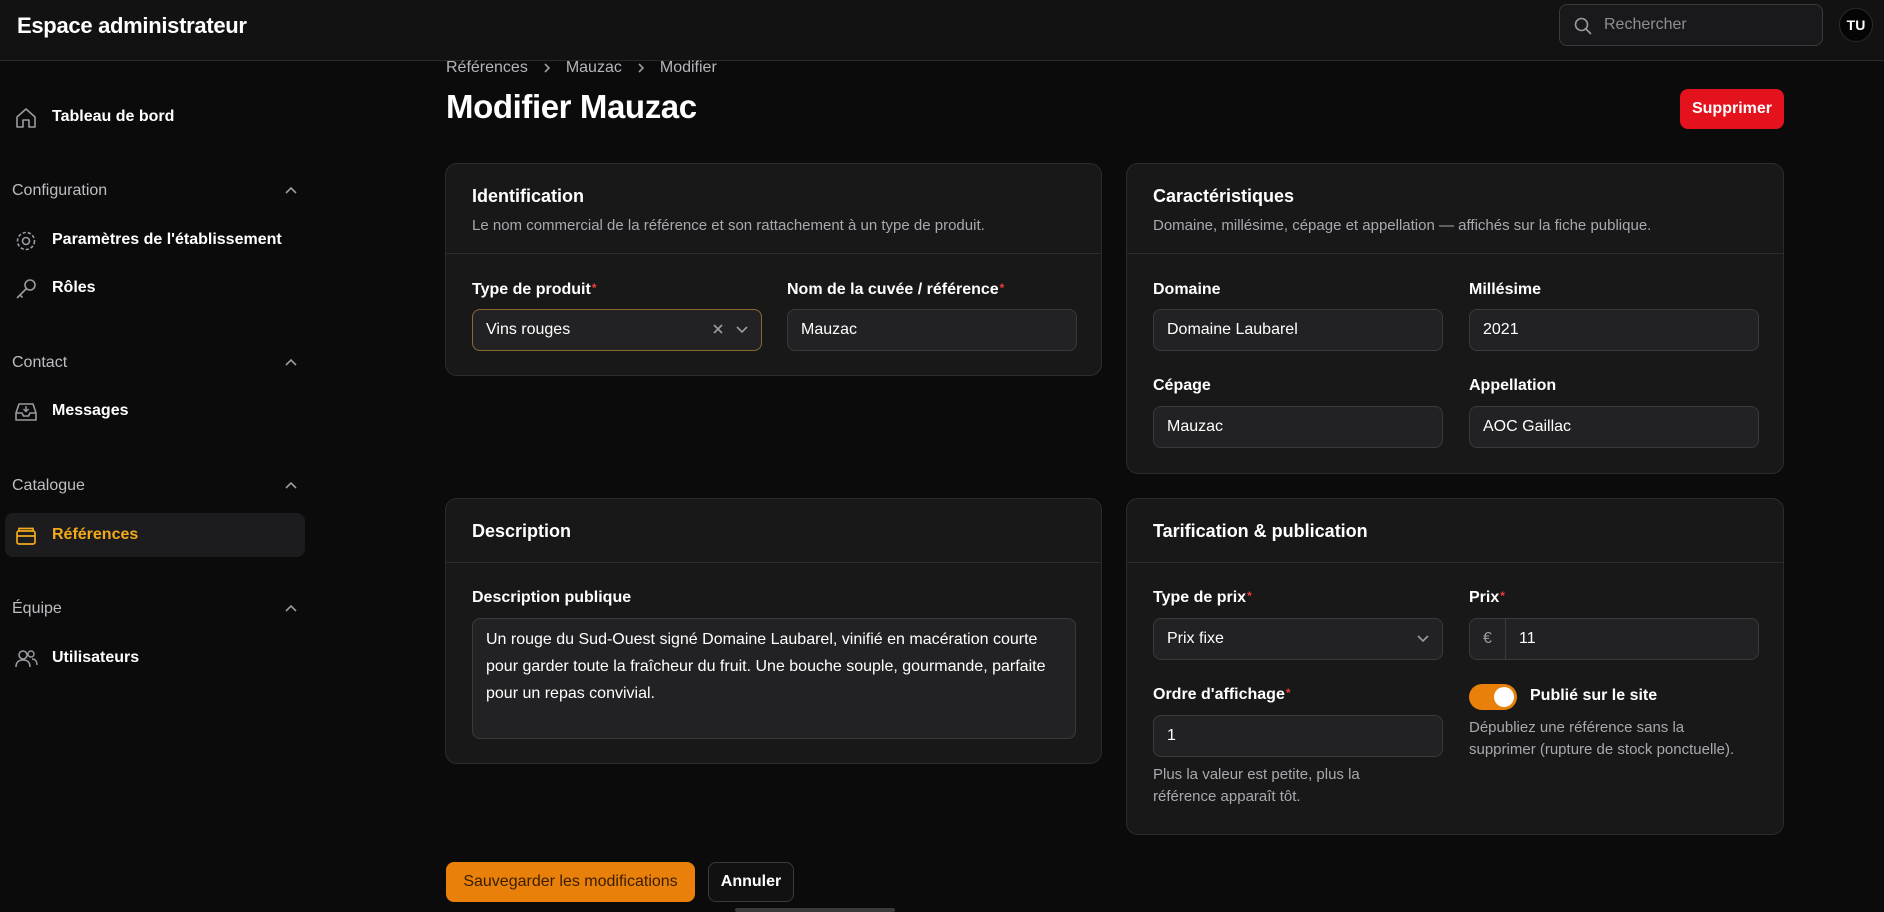 The width and height of the screenshot is (1884, 912). Describe the element at coordinates (155, 609) in the screenshot. I see `group-equipe: Équipe` at that location.